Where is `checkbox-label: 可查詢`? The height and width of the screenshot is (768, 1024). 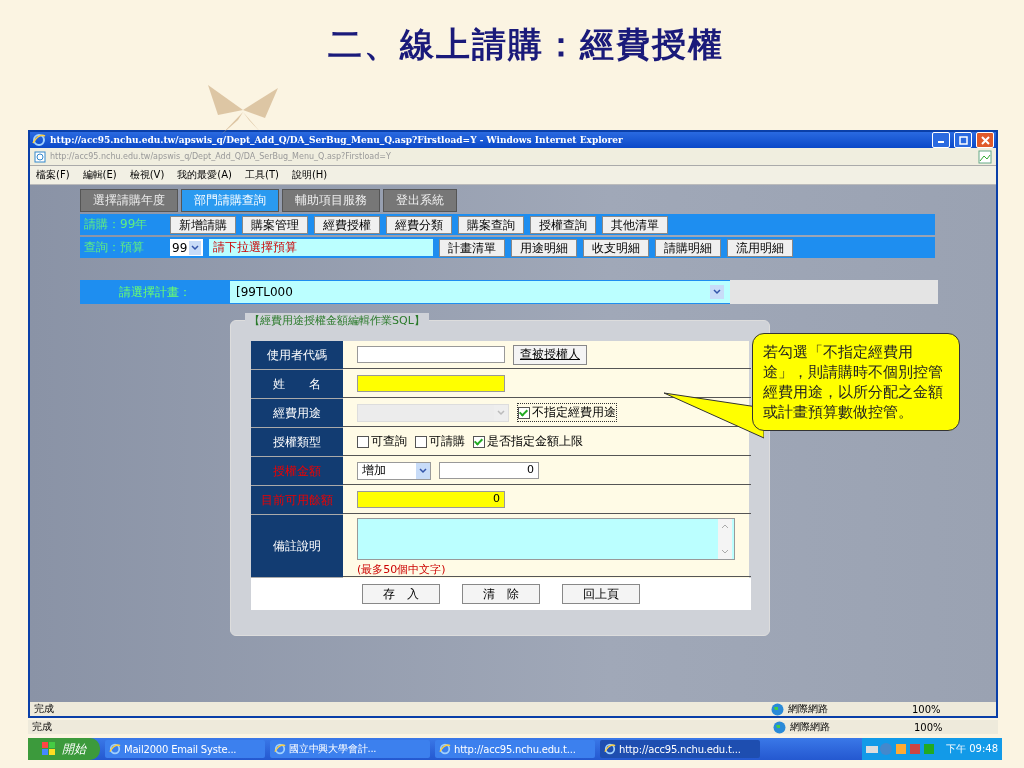
checkbox-label: 可查詢 is located at coordinates (389, 441).